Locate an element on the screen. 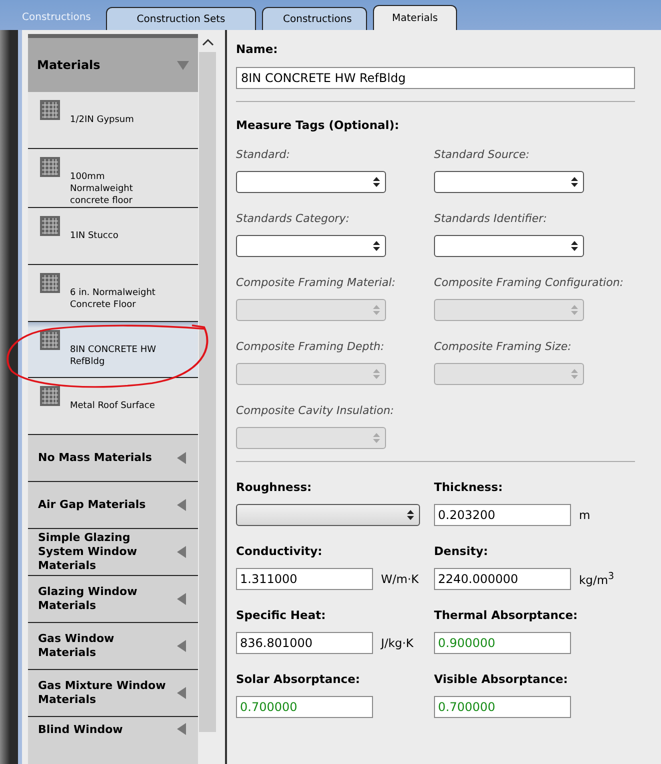 This screenshot has width=661, height=764. category-header: Simple Glazing System Window Materials is located at coordinates (113, 552).